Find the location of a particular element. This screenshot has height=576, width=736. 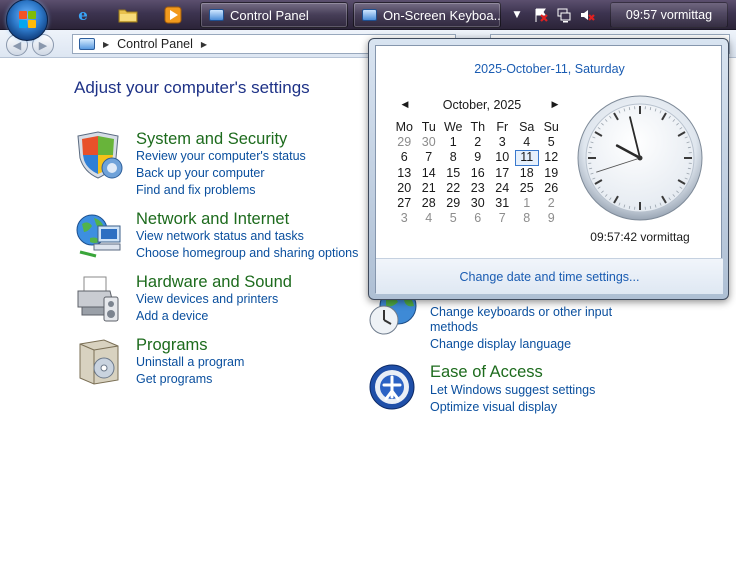

calendar-day: 16 is located at coordinates (478, 173).